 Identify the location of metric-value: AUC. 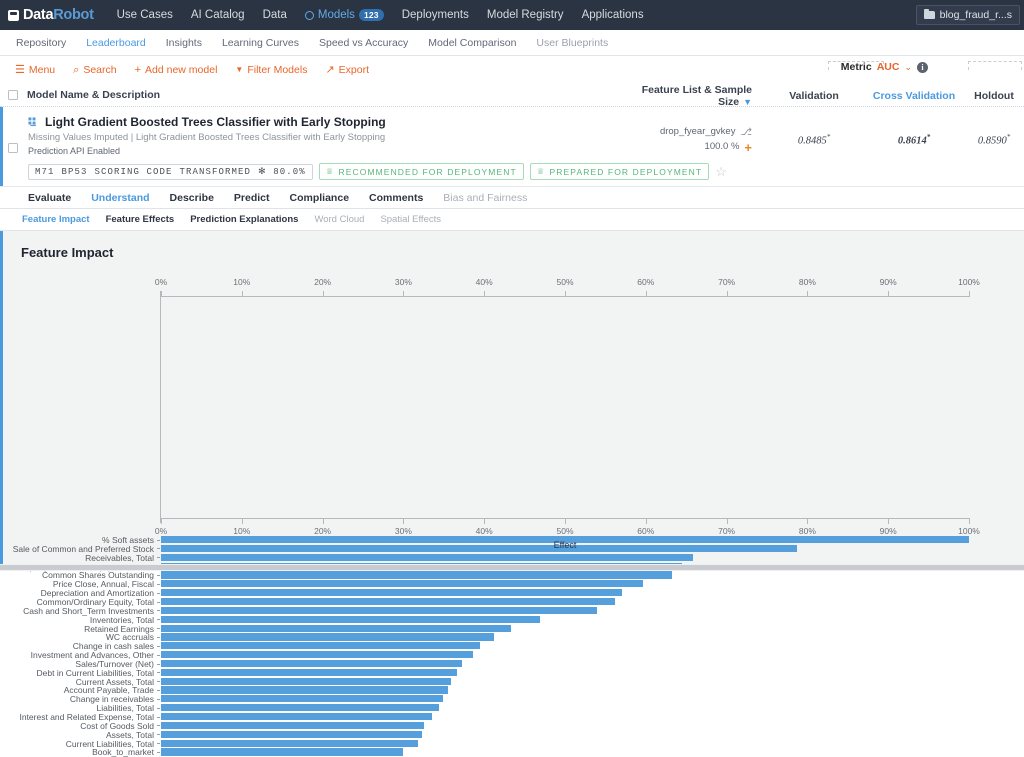
(888, 67).